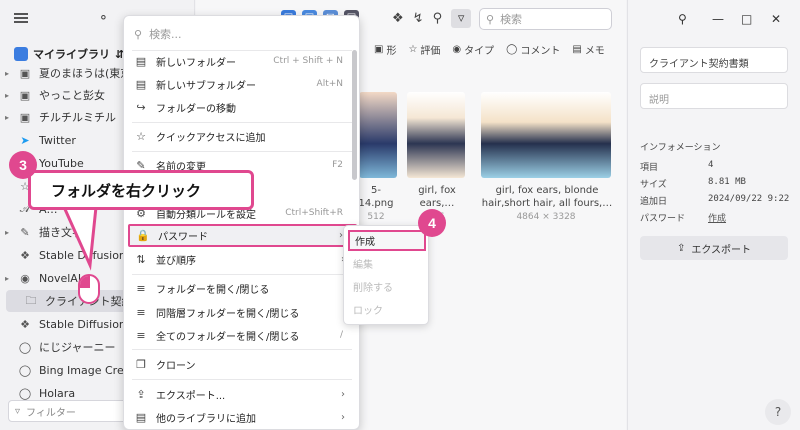 This screenshot has height=430, width=800. I want to click on callout-tail, so click(79, 238).